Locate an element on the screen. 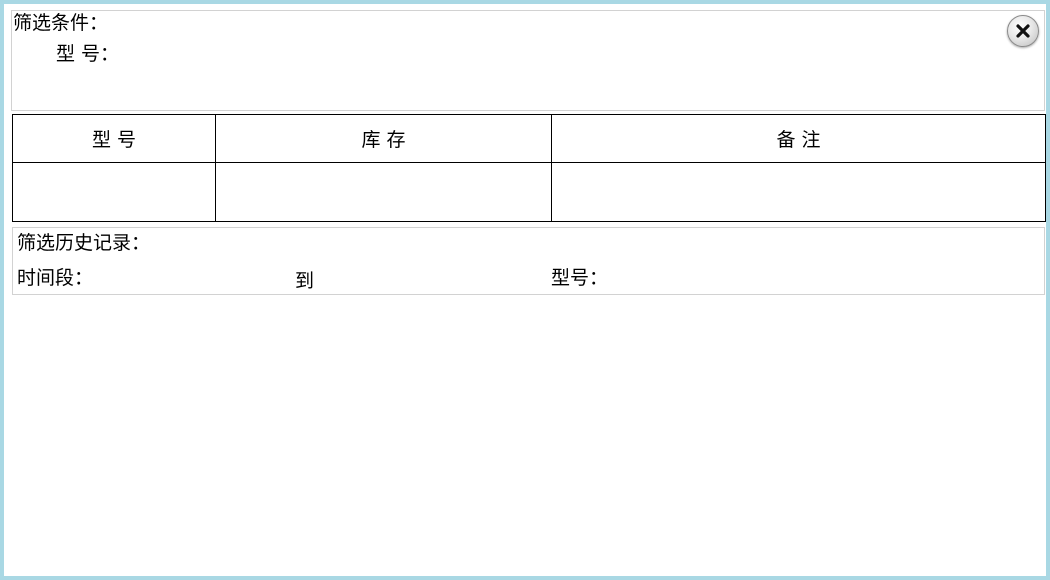  close-icon is located at coordinates (1023, 31).